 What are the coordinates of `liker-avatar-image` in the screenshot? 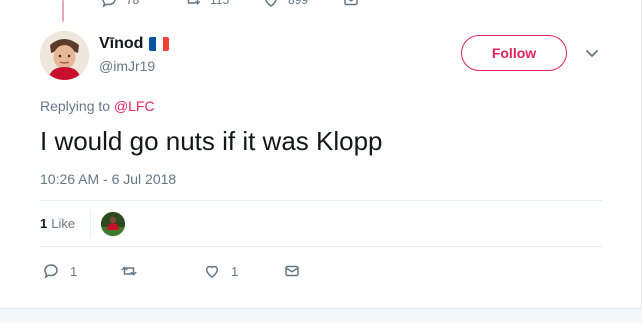 It's located at (113, 224).